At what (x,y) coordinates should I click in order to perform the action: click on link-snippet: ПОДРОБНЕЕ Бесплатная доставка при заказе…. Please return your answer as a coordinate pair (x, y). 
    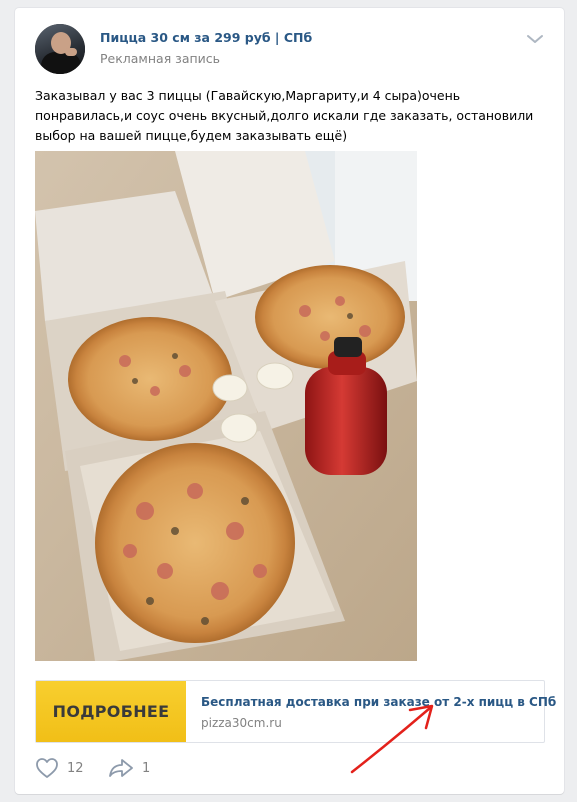
    Looking at the image, I should click on (295, 711).